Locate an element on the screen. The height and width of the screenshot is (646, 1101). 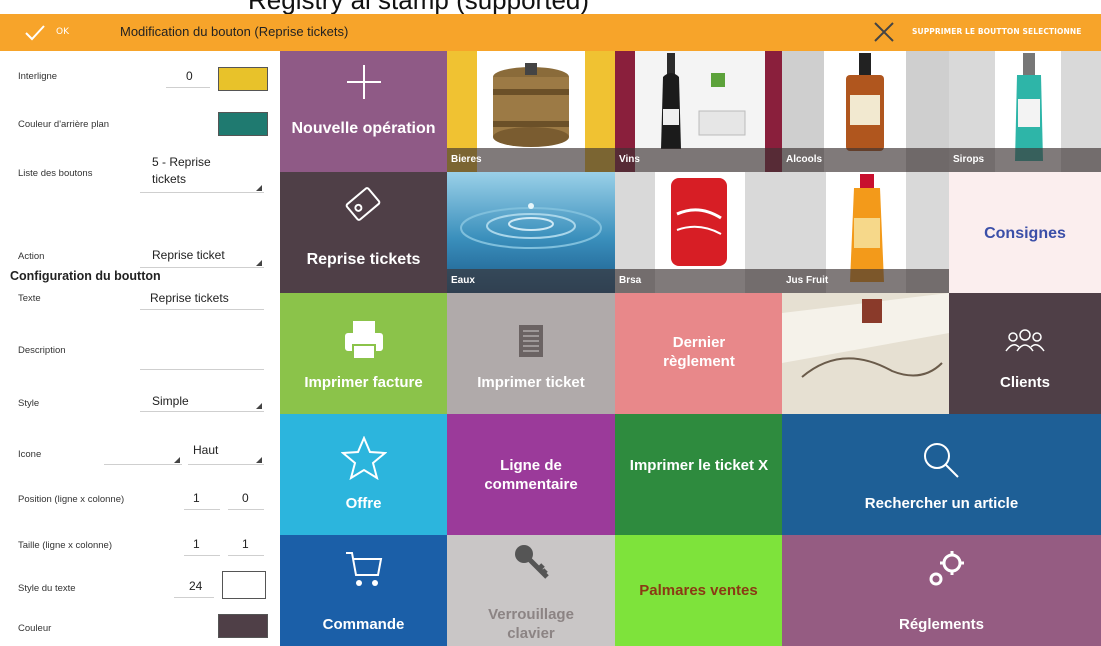
wine-label-image-icon is located at coordinates (865, 353).